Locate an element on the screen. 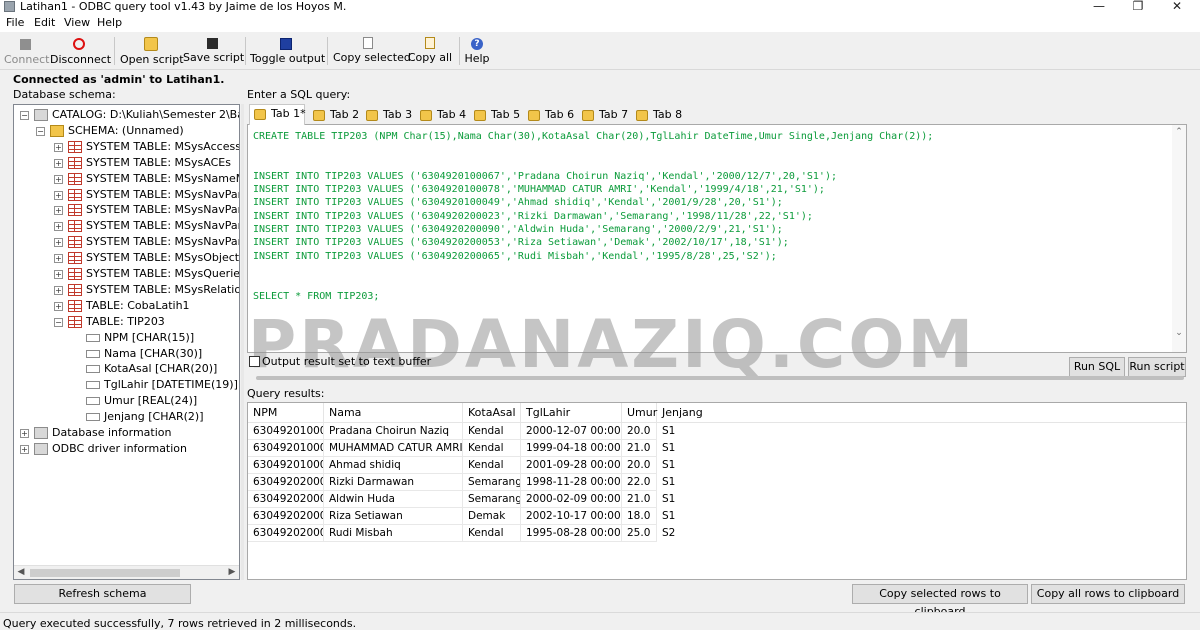  column-header-jenjang: Jenjang is located at coordinates (682, 413).